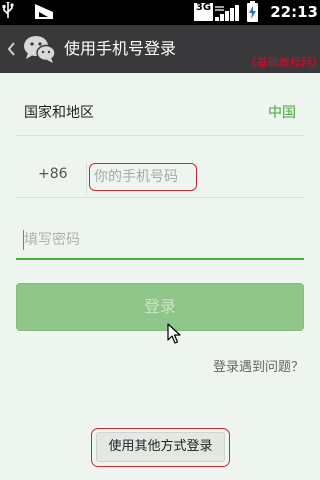 The height and width of the screenshot is (480, 320). Describe the element at coordinates (160, 307) in the screenshot. I see `login-button: 登录` at that location.